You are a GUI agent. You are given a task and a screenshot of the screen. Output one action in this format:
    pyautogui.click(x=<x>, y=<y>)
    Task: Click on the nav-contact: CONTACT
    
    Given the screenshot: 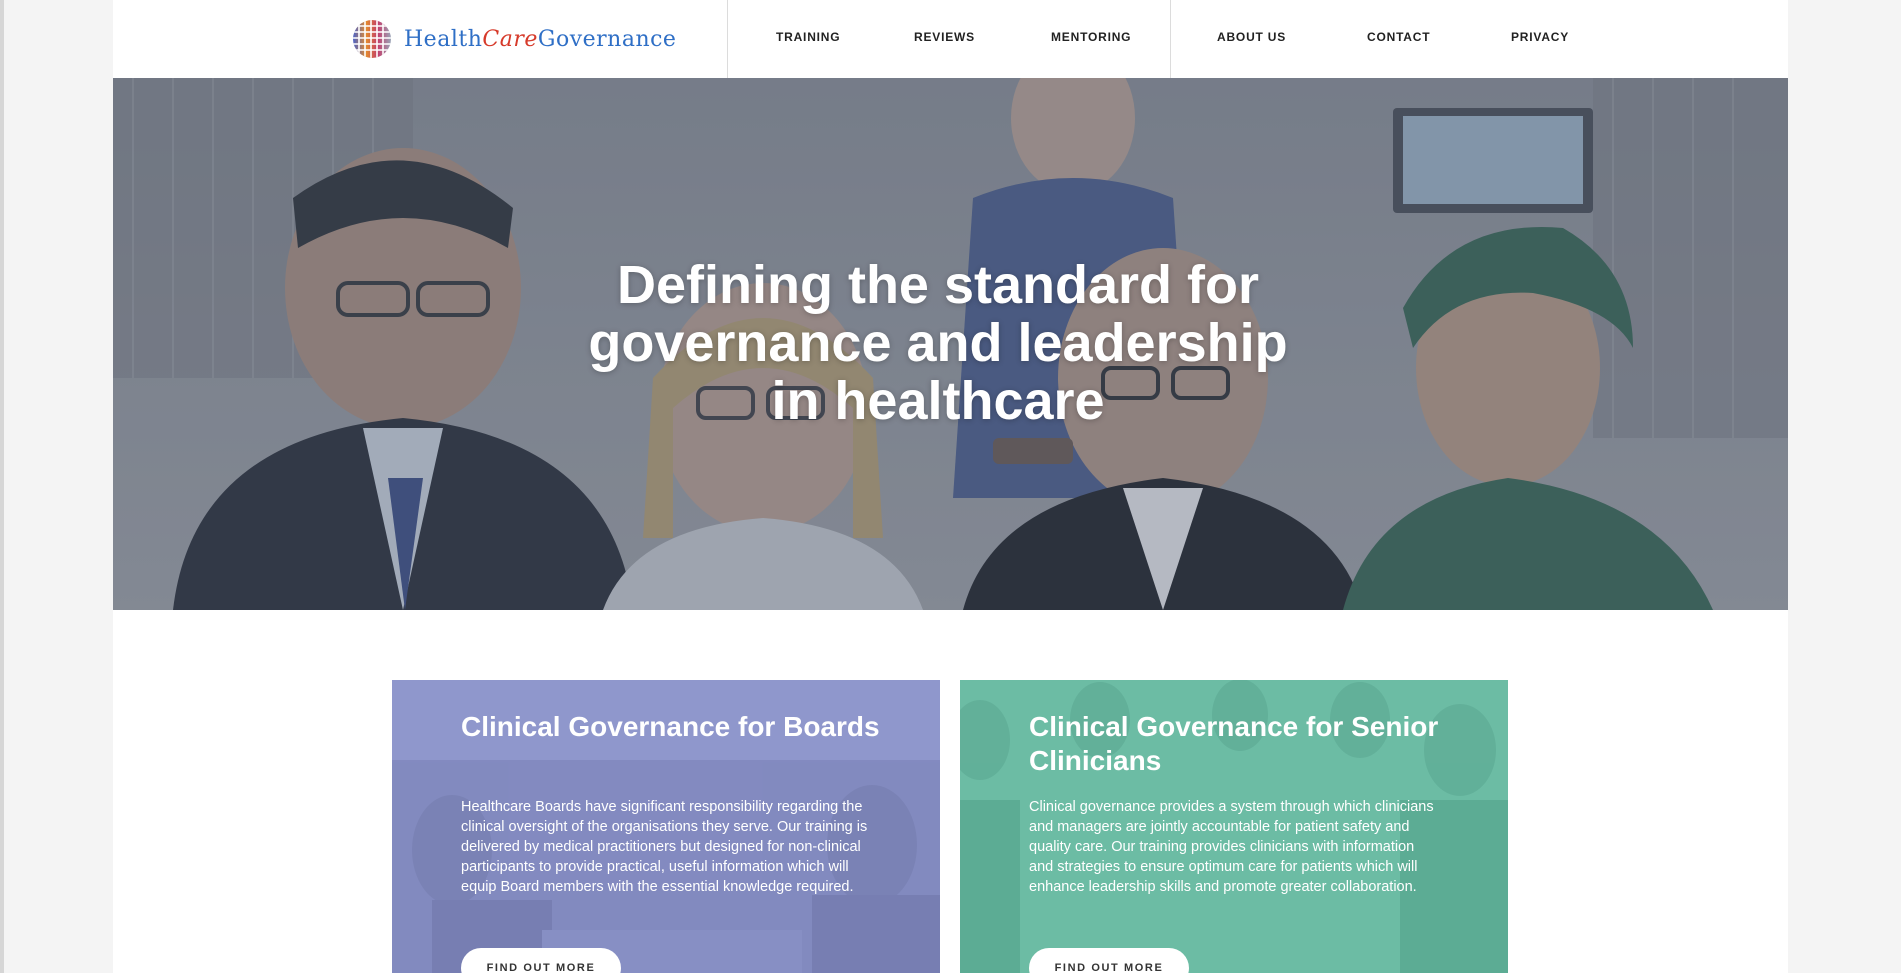 What is the action you would take?
    pyautogui.click(x=1398, y=37)
    